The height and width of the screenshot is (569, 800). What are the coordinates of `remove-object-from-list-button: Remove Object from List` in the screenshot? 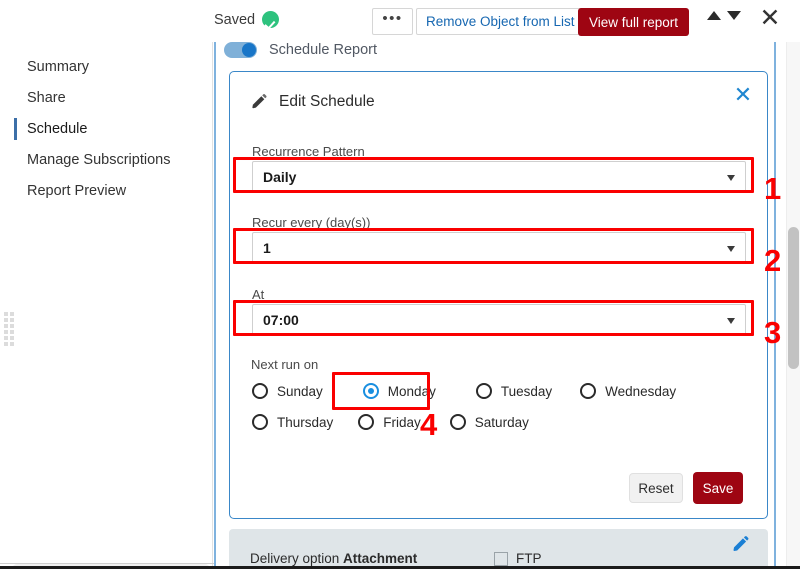 It's located at (500, 21).